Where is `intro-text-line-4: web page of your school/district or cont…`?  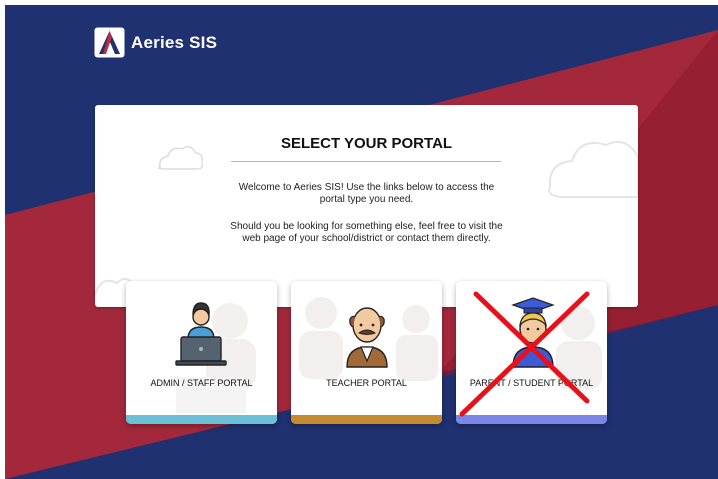
intro-text-line-4: web page of your school/district or cont… is located at coordinates (366, 238).